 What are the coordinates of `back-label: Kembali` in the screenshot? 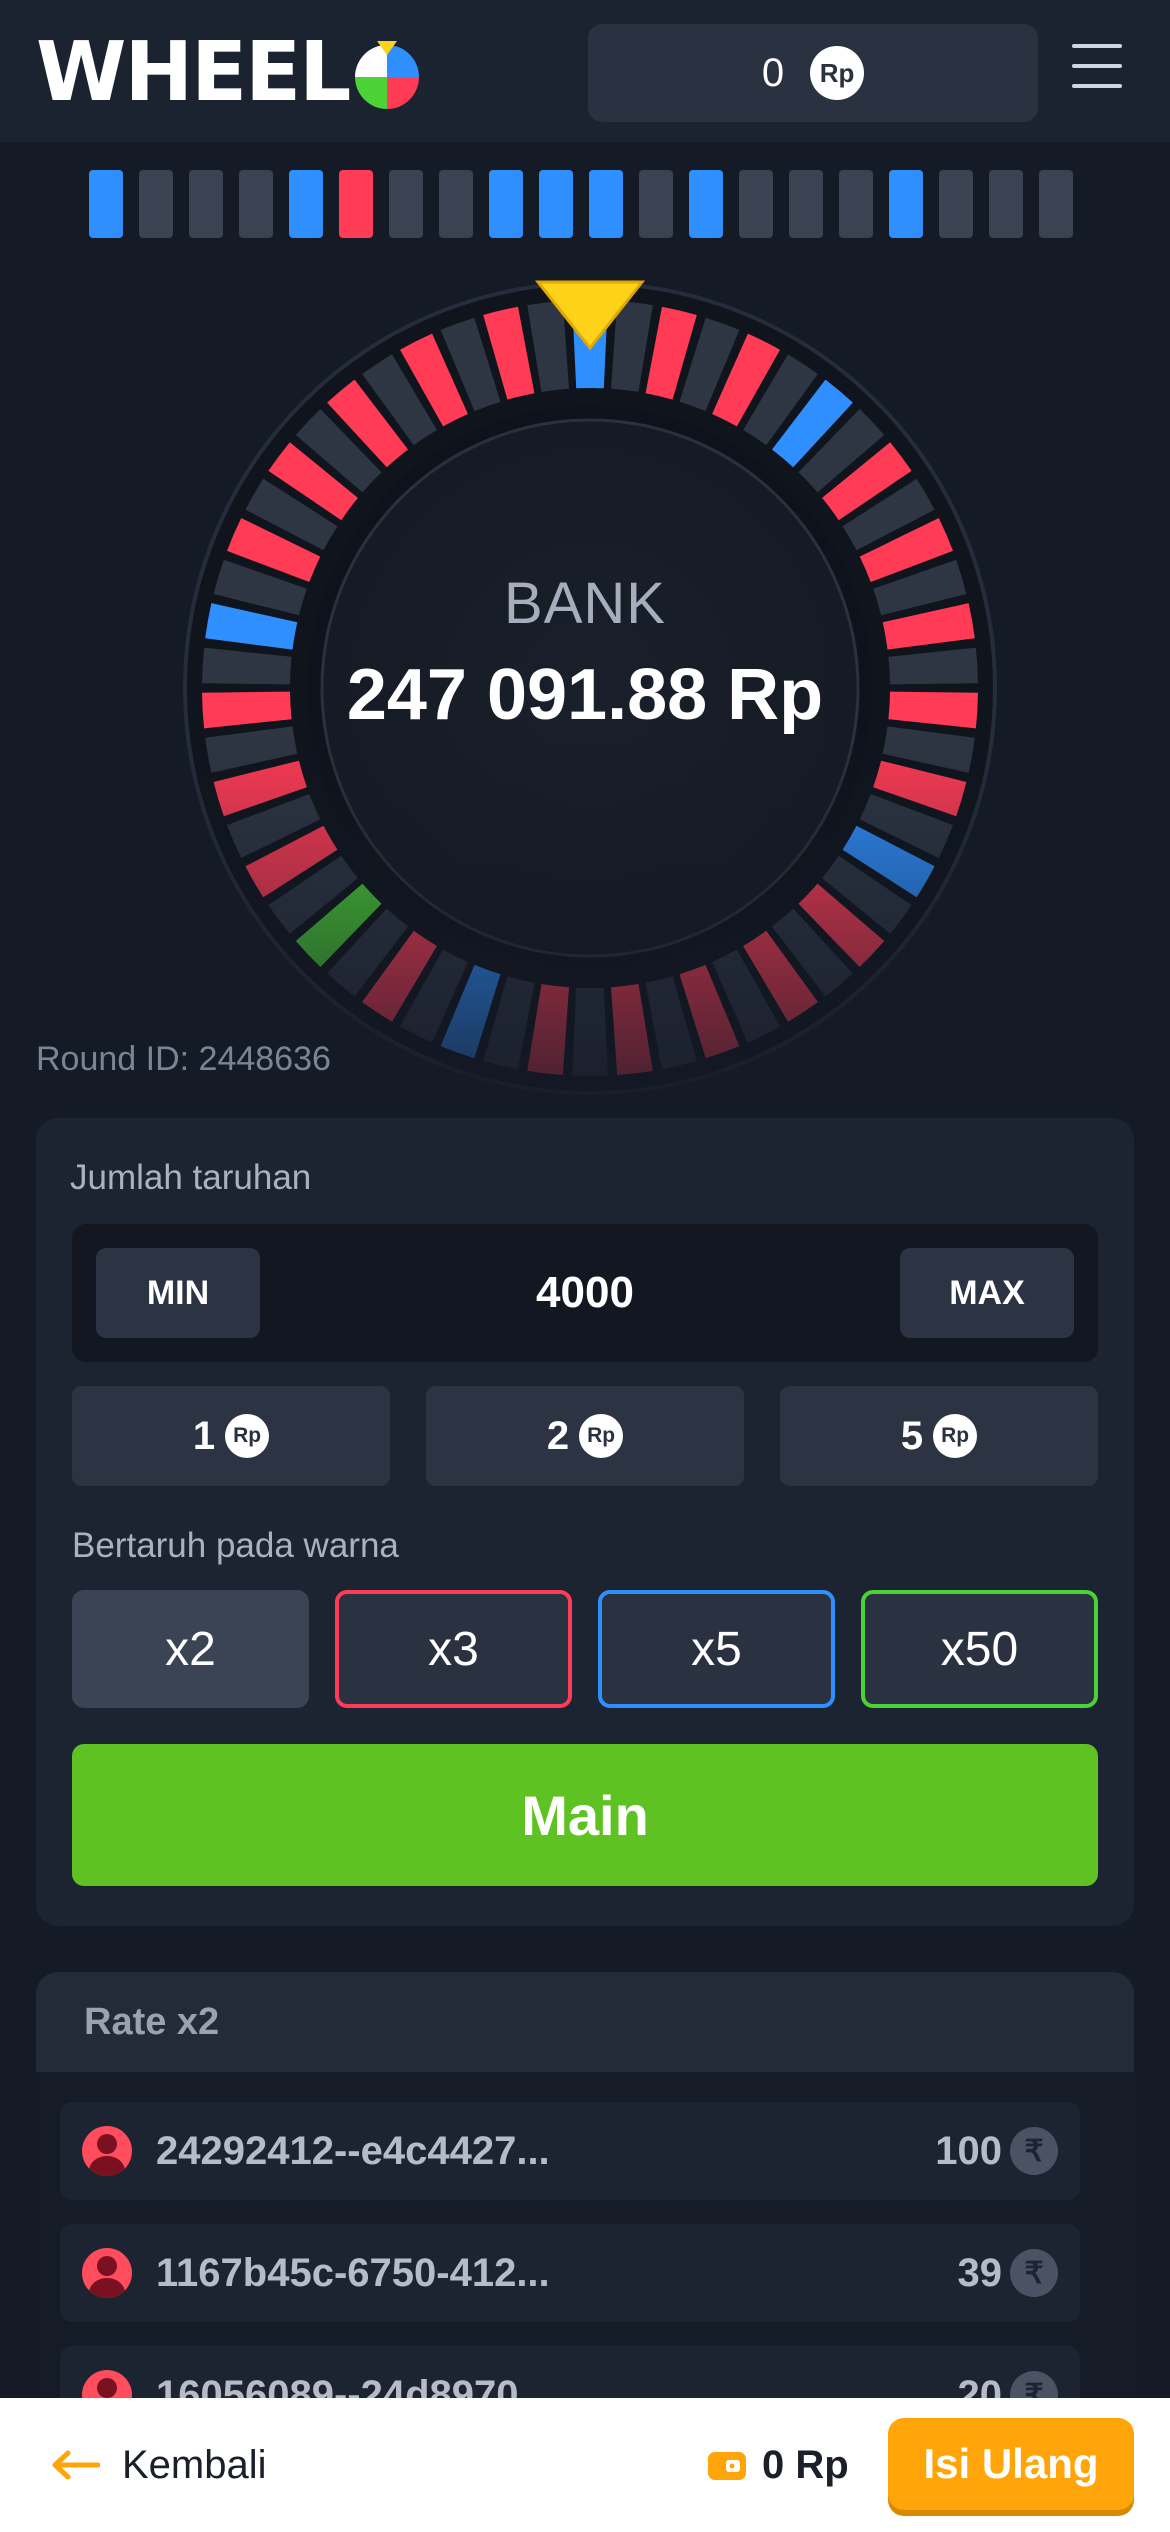 It's located at (194, 2464).